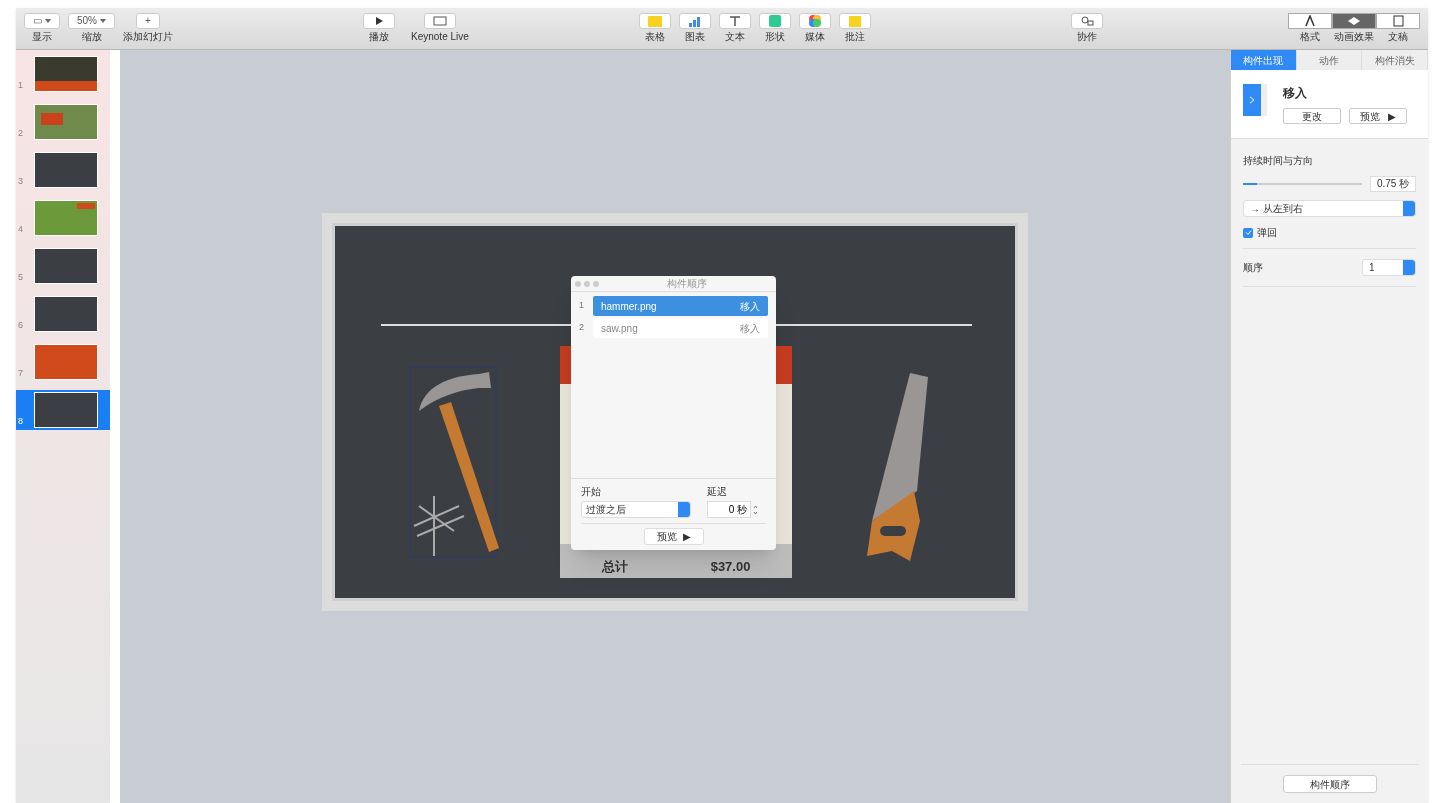 Image resolution: width=1444 pixels, height=803 pixels. Describe the element at coordinates (21, 85) in the screenshot. I see `slide-number: 1` at that location.